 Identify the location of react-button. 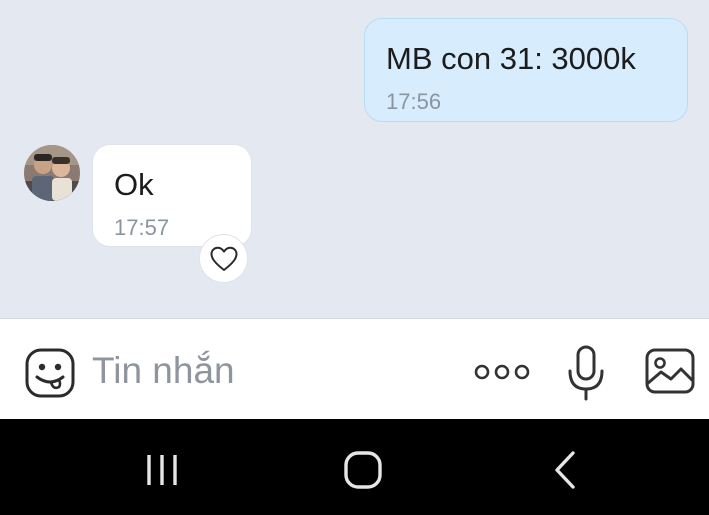
(223, 258).